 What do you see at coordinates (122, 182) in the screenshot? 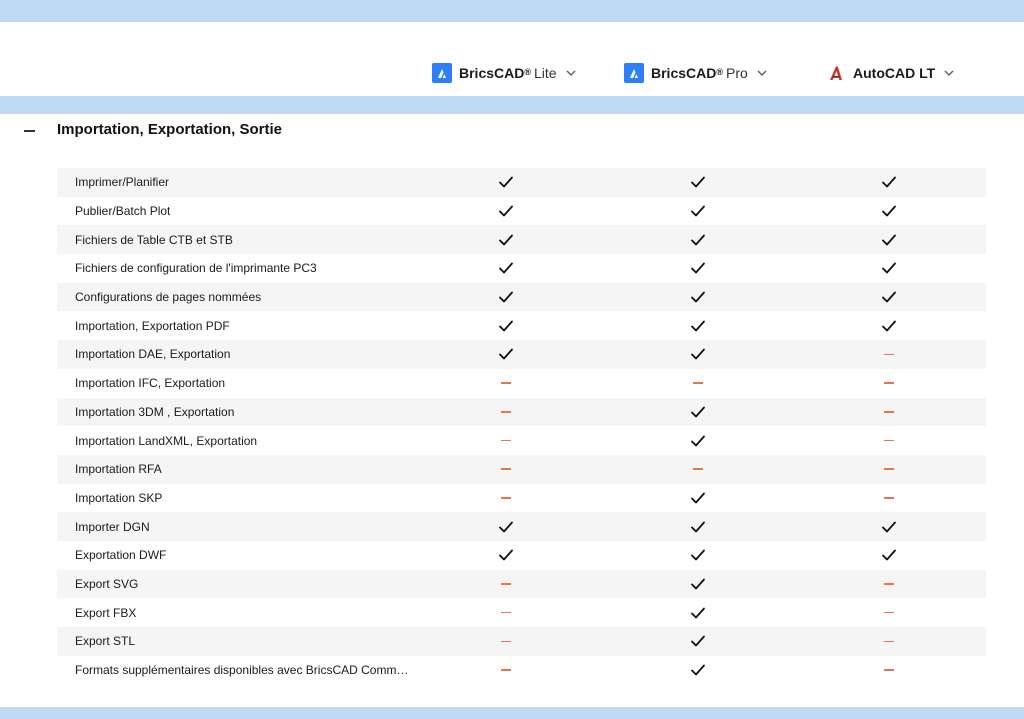
I see `feature-label: Imprimer/Planifier` at bounding box center [122, 182].